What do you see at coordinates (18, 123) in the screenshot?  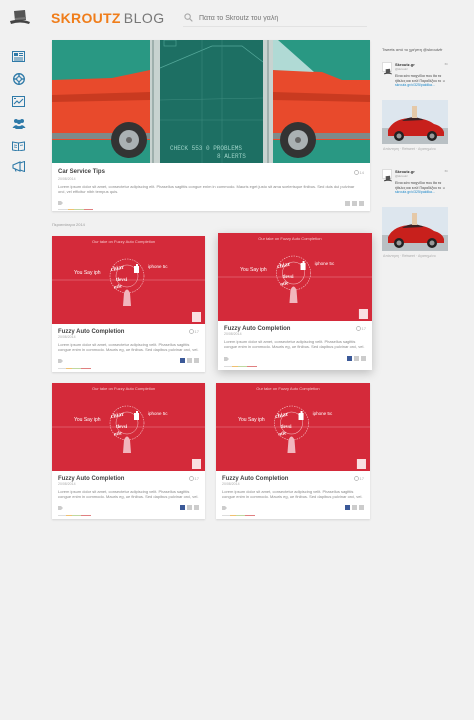 I see `nav-team-icon` at bounding box center [18, 123].